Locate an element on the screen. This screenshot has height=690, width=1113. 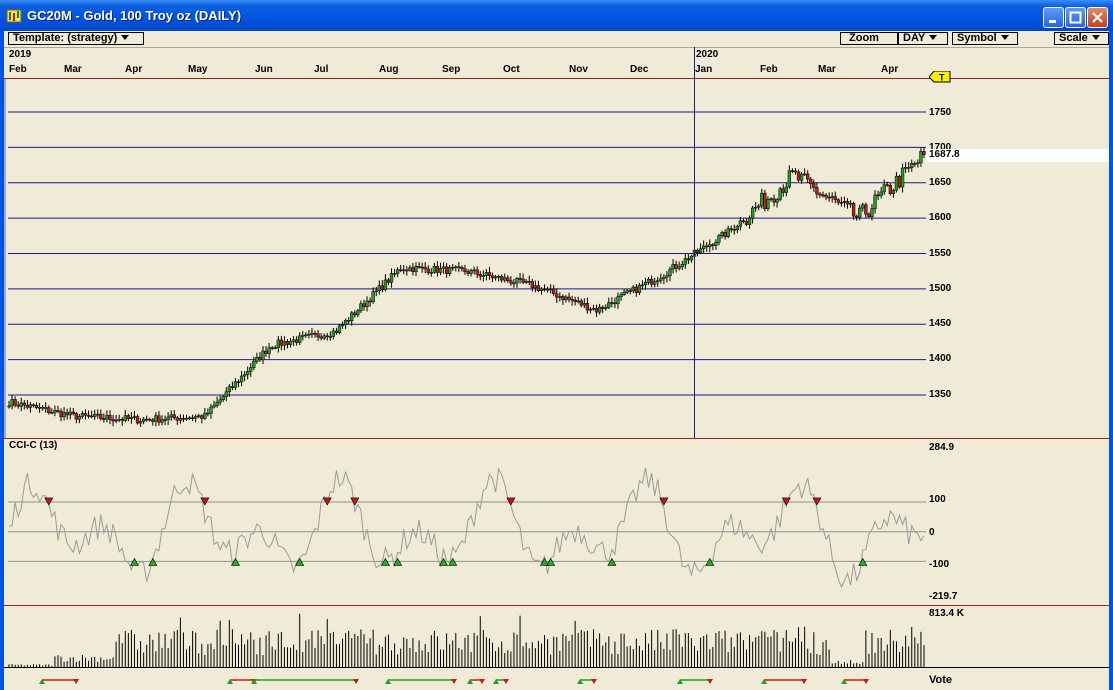
trade-marker-icon: T is located at coordinates (940, 77).